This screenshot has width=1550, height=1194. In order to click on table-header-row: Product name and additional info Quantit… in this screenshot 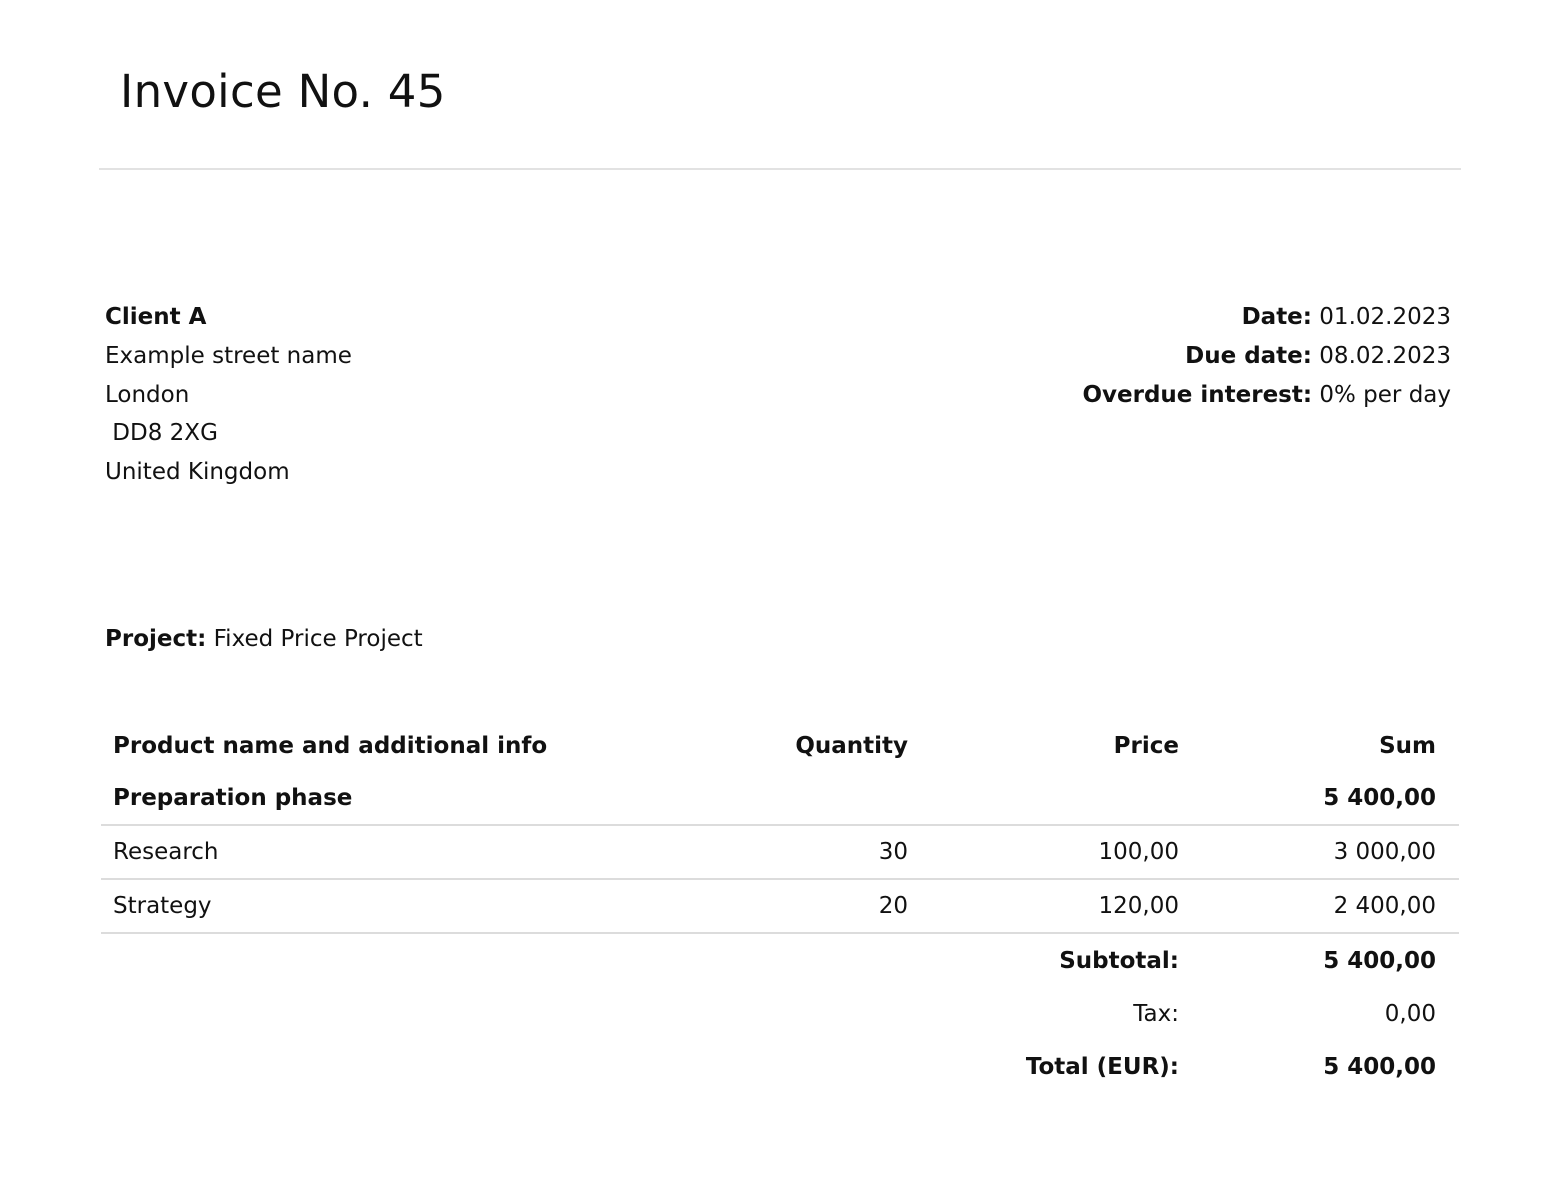, I will do `click(780, 746)`.